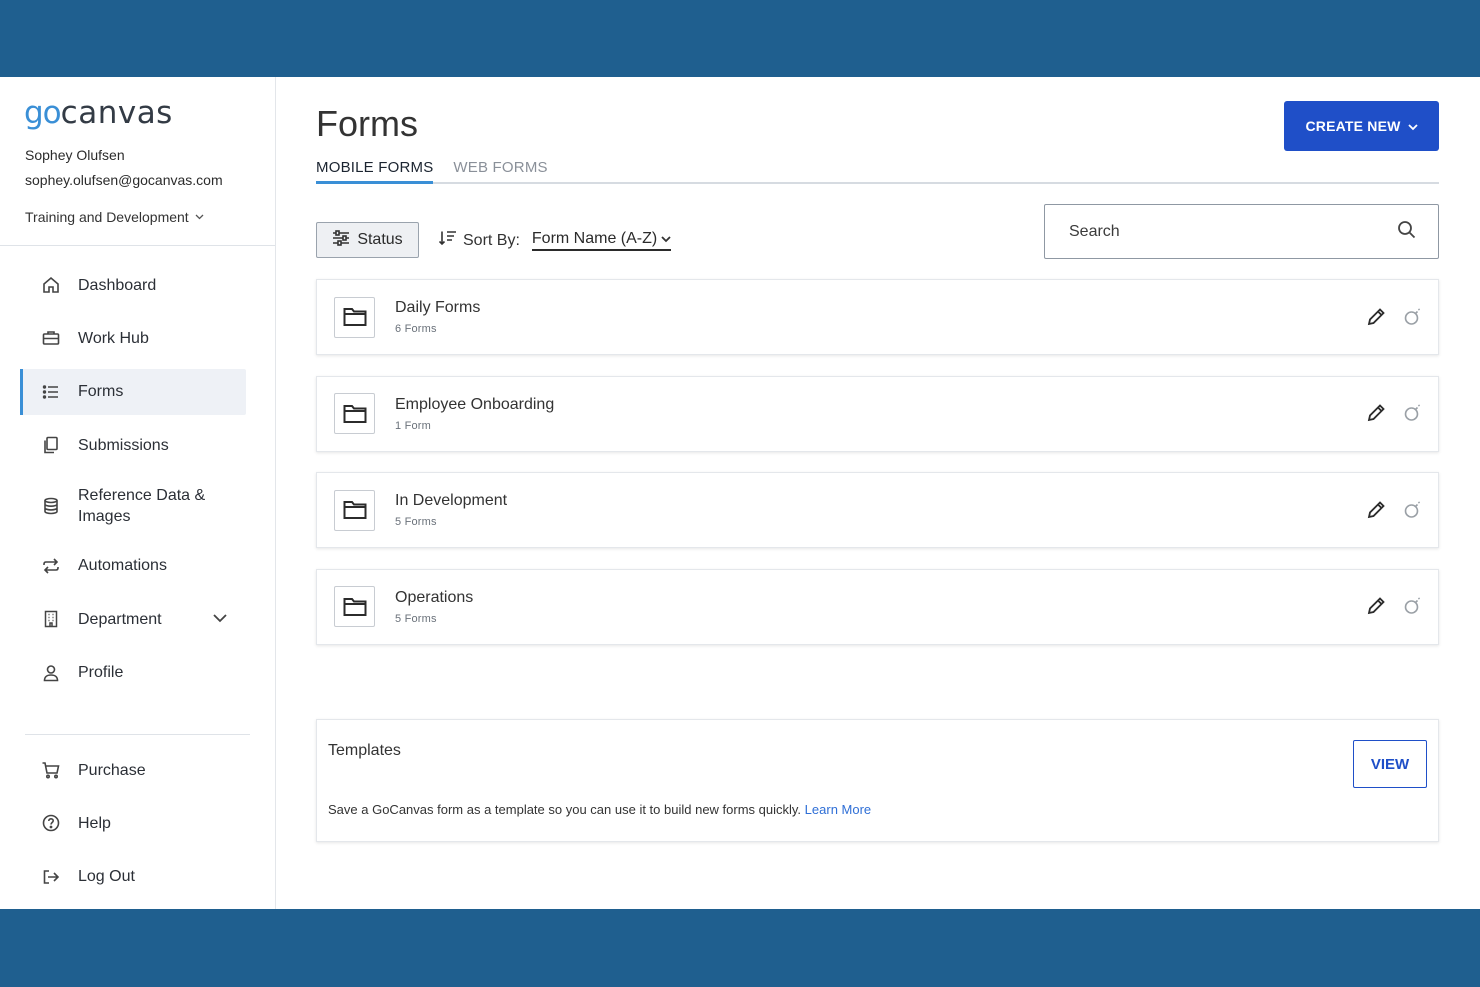  What do you see at coordinates (380, 239) in the screenshot?
I see `status-label: Status` at bounding box center [380, 239].